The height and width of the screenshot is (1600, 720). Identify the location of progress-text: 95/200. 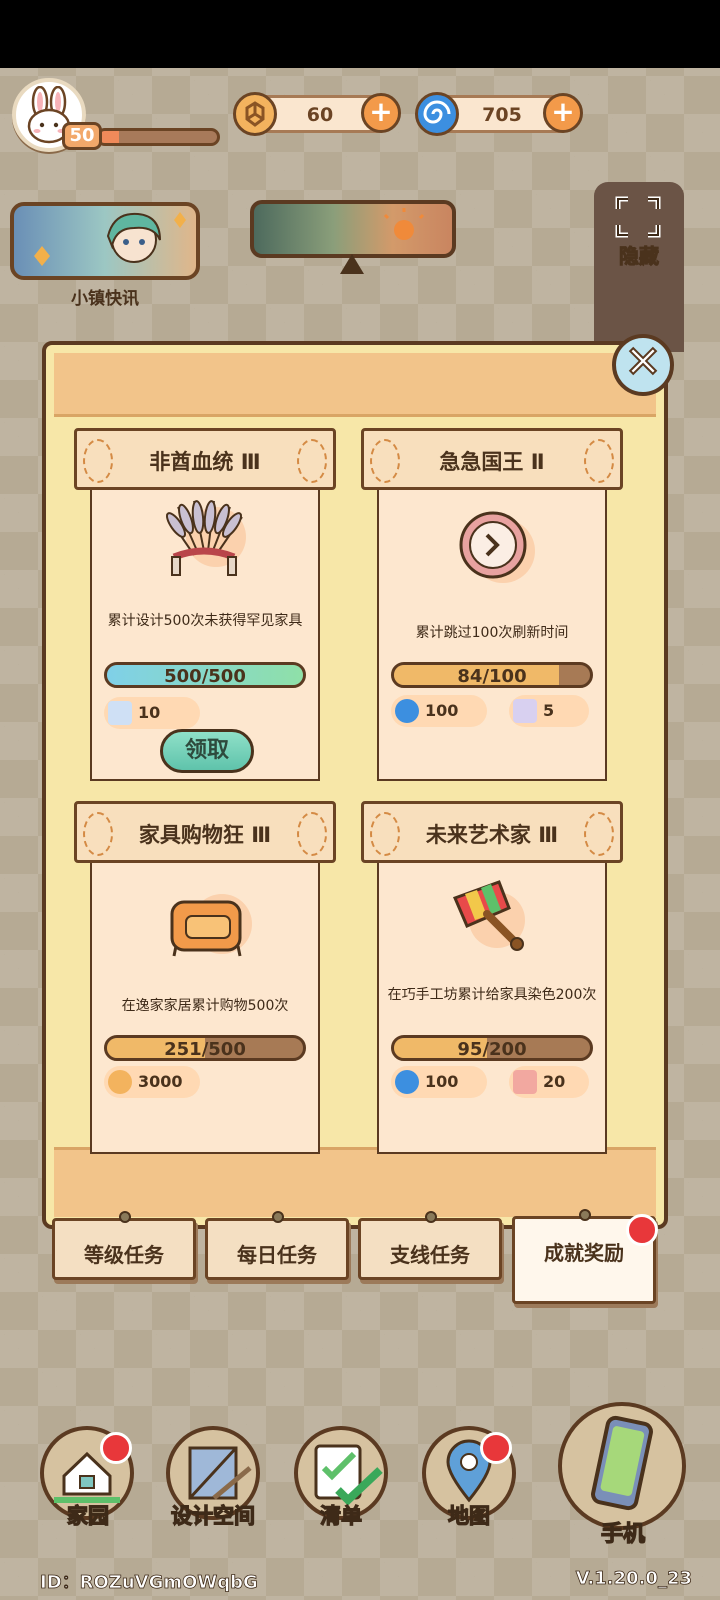
(492, 1049).